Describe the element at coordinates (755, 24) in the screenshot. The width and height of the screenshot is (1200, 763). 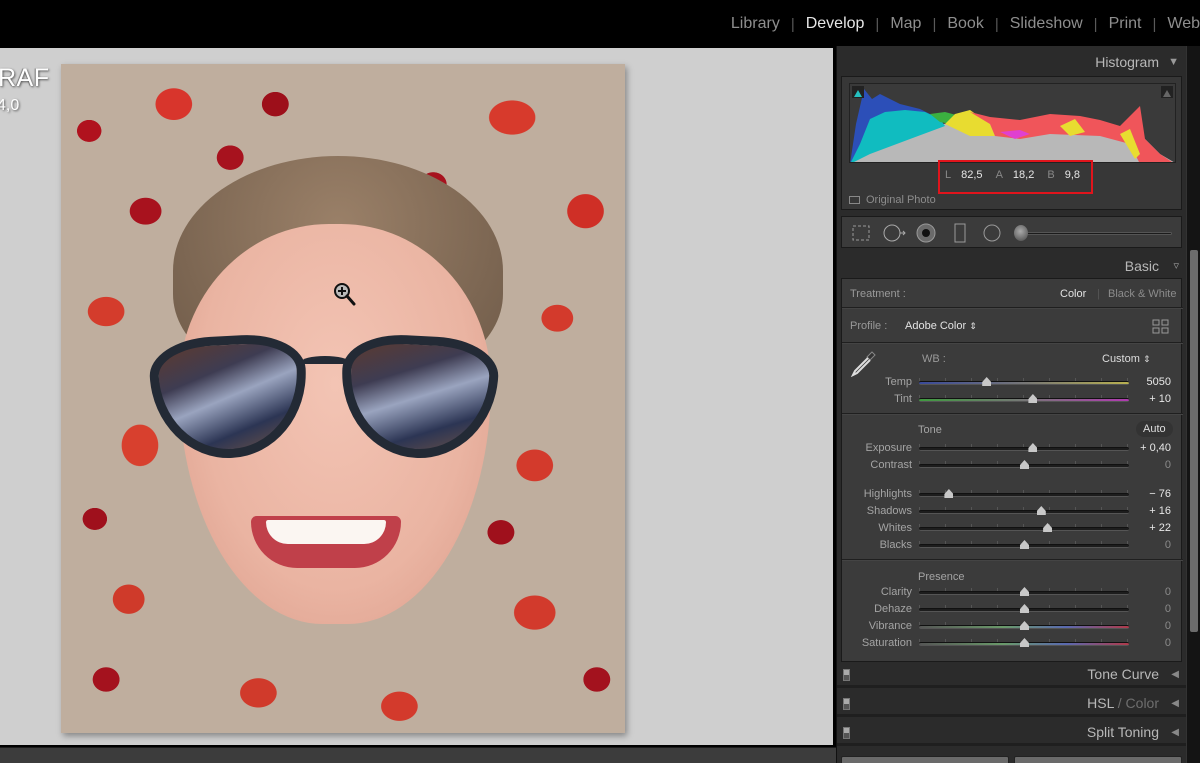
I see `module-library: Library` at that location.